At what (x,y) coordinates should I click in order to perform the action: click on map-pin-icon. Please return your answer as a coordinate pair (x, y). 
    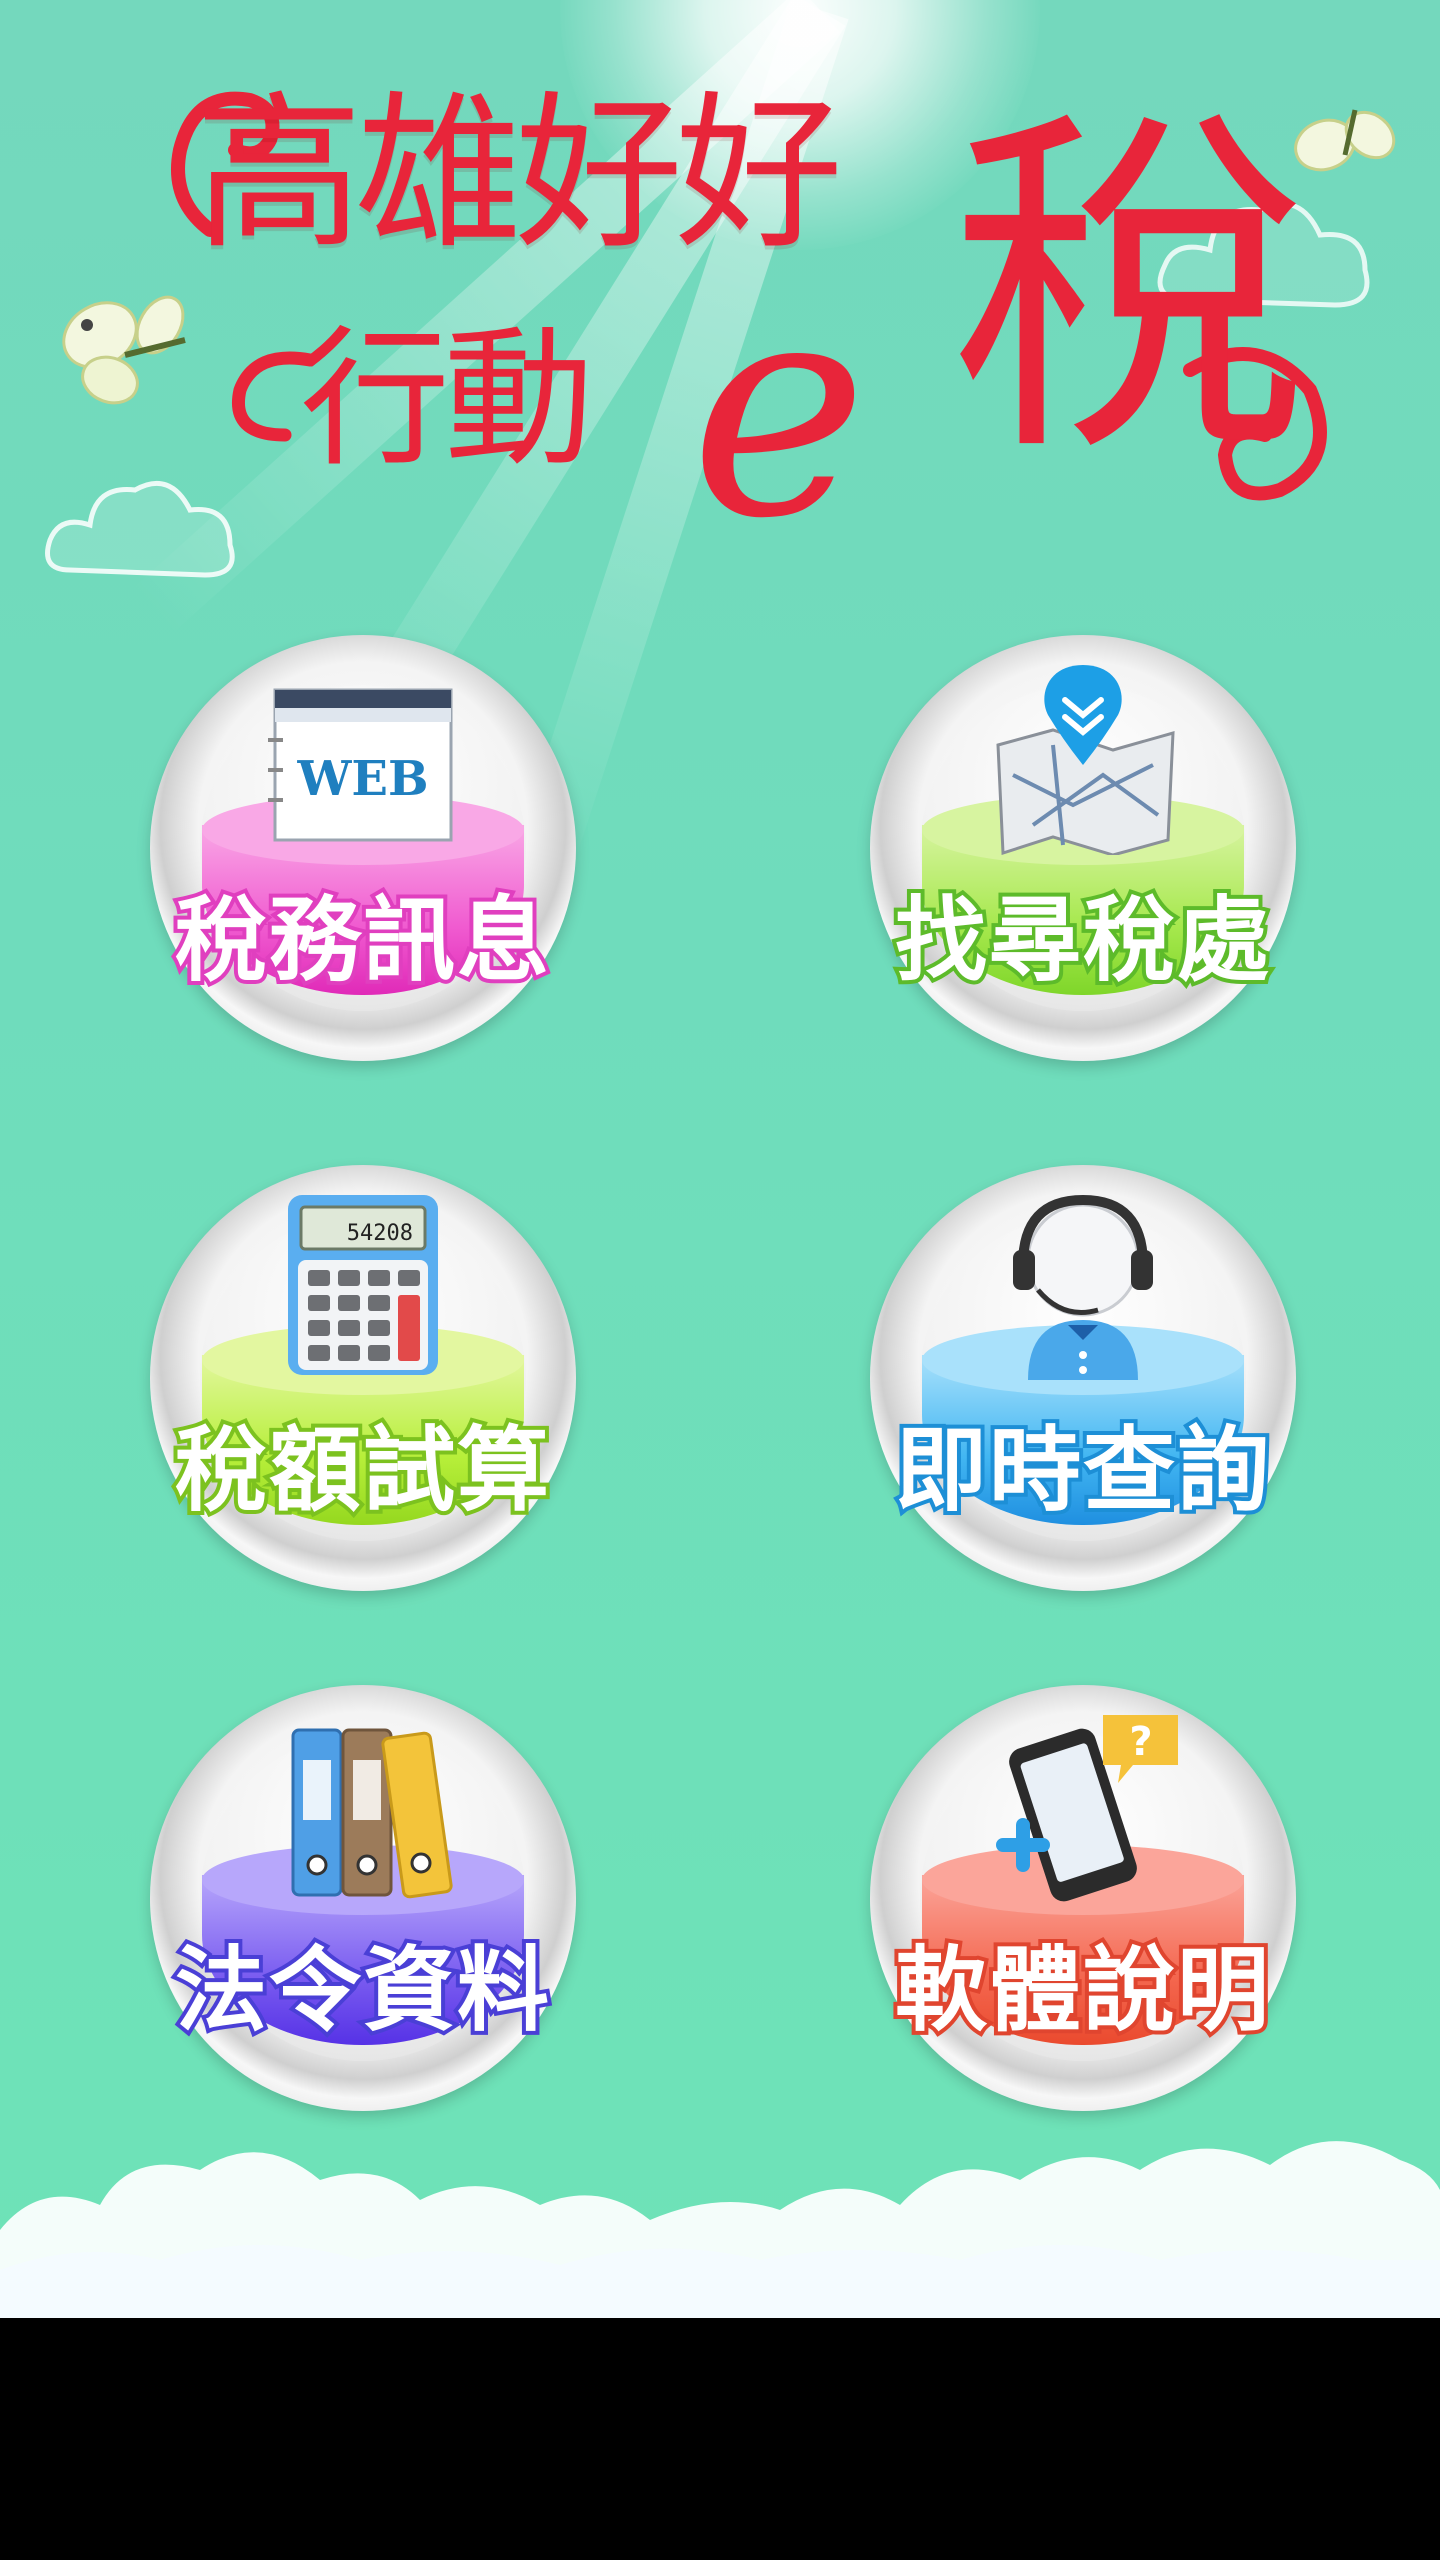
    Looking at the image, I should click on (1085, 760).